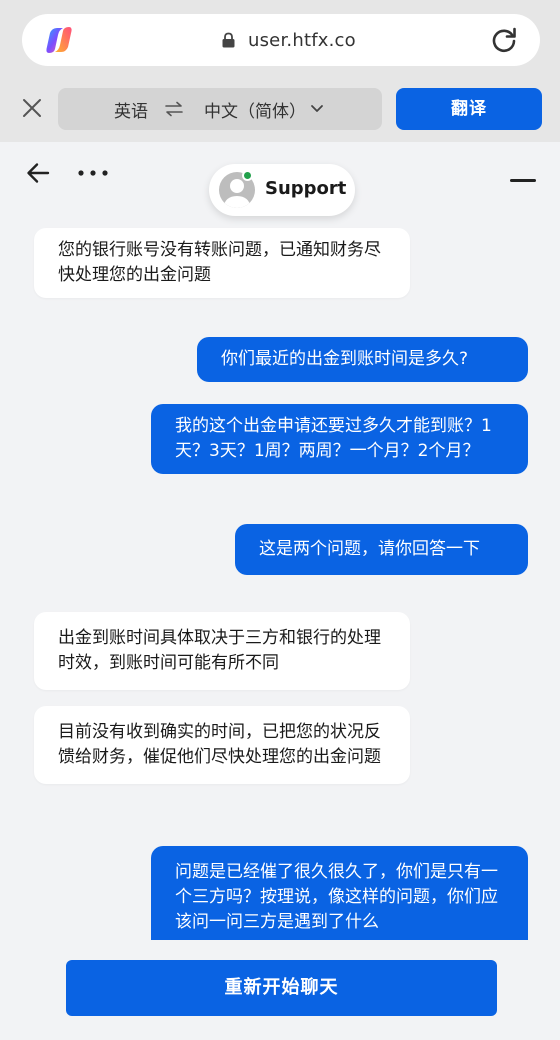 The width and height of the screenshot is (560, 1040). What do you see at coordinates (59, 40) in the screenshot?
I see `copilot-logo` at bounding box center [59, 40].